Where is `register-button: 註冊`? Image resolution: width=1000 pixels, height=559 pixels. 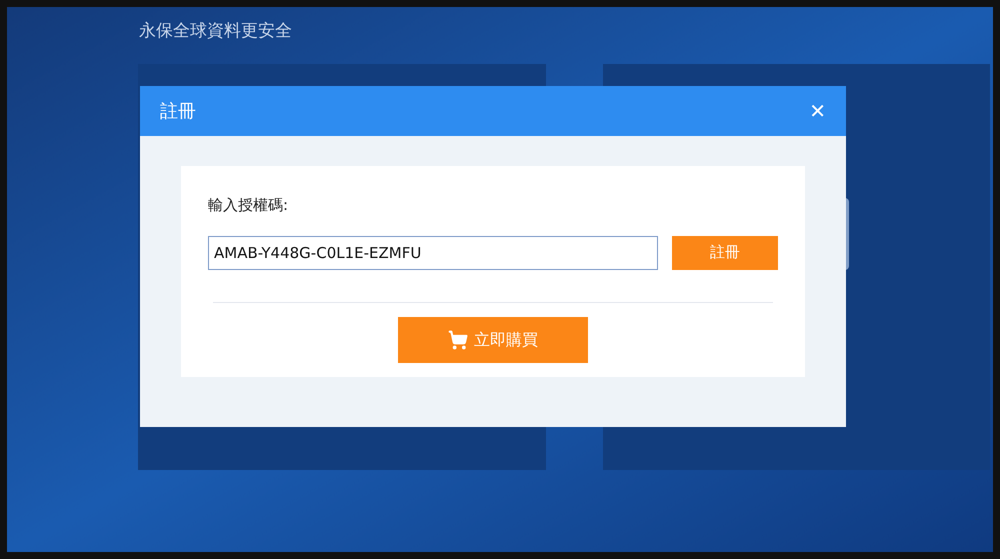 register-button: 註冊 is located at coordinates (725, 253).